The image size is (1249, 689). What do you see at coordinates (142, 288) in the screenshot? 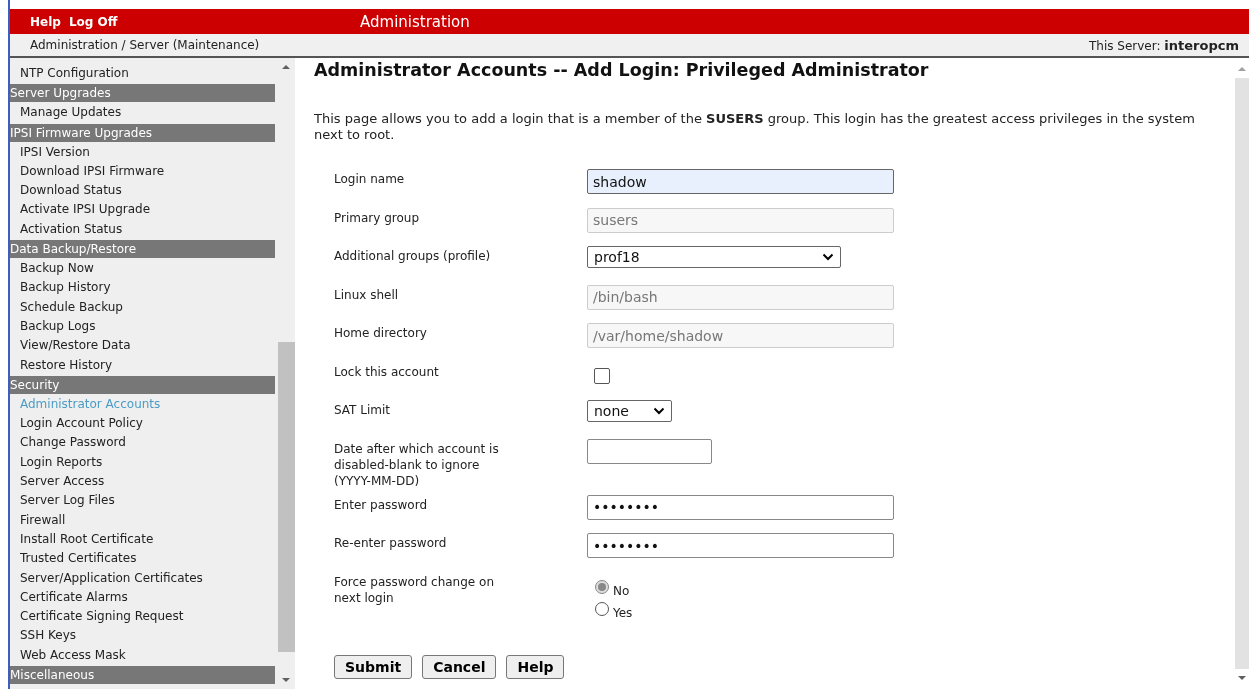
I see `sidebar-item: Backup History` at bounding box center [142, 288].